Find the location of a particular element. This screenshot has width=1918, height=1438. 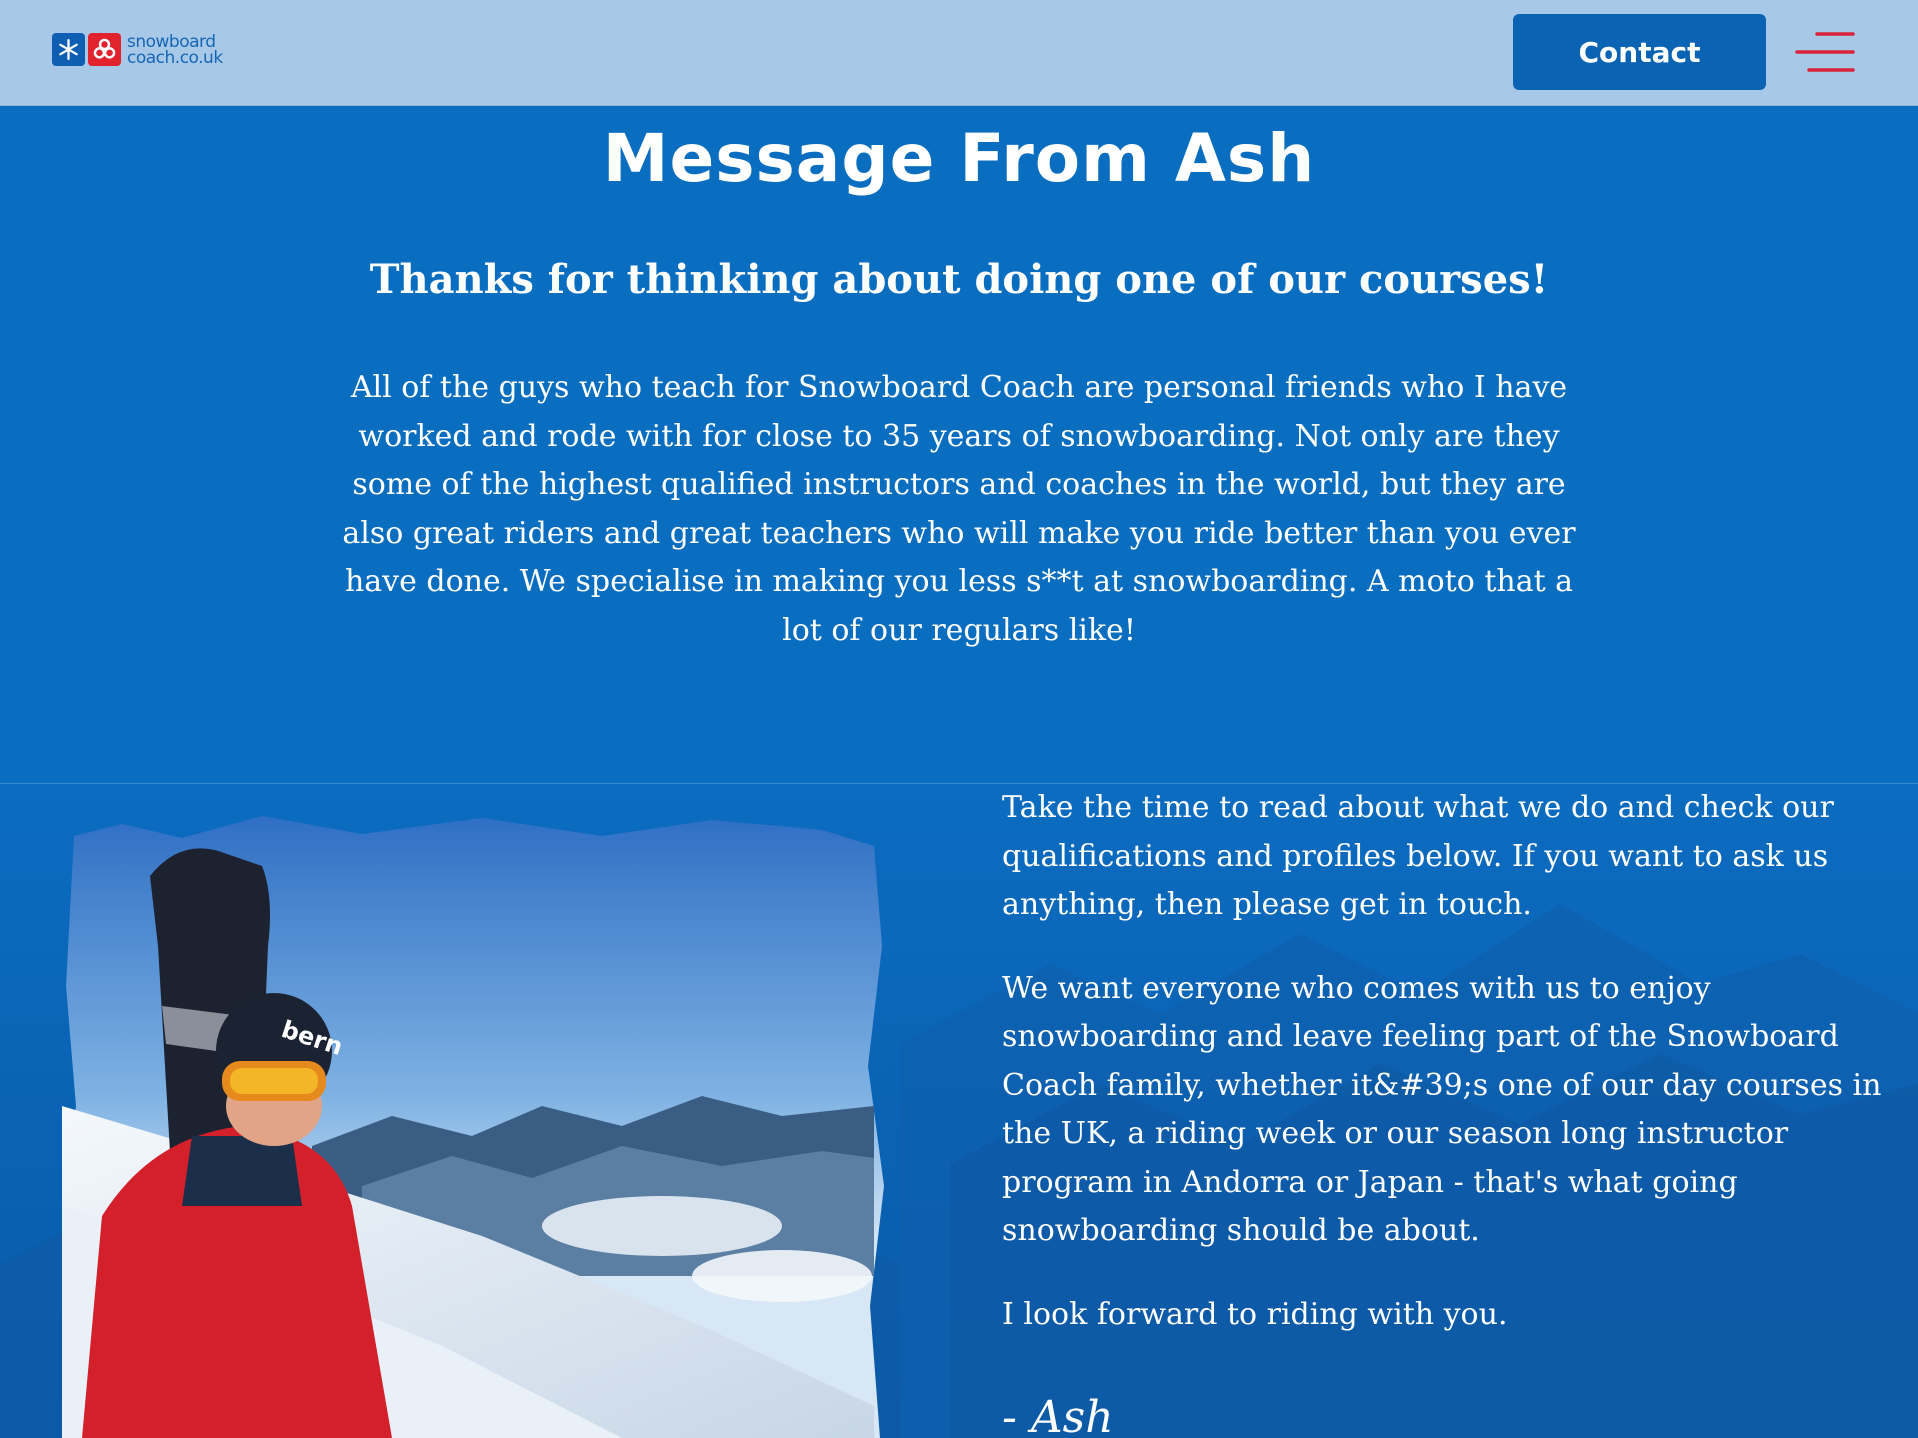

logo-wordmark: snowboard coach.co.uk is located at coordinates (175, 50).